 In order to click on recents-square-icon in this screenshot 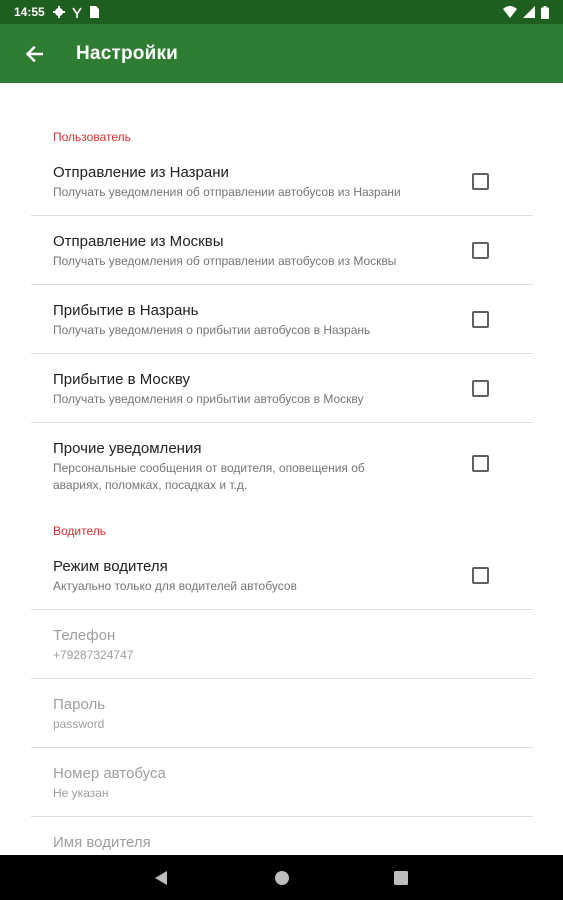, I will do `click(401, 877)`.